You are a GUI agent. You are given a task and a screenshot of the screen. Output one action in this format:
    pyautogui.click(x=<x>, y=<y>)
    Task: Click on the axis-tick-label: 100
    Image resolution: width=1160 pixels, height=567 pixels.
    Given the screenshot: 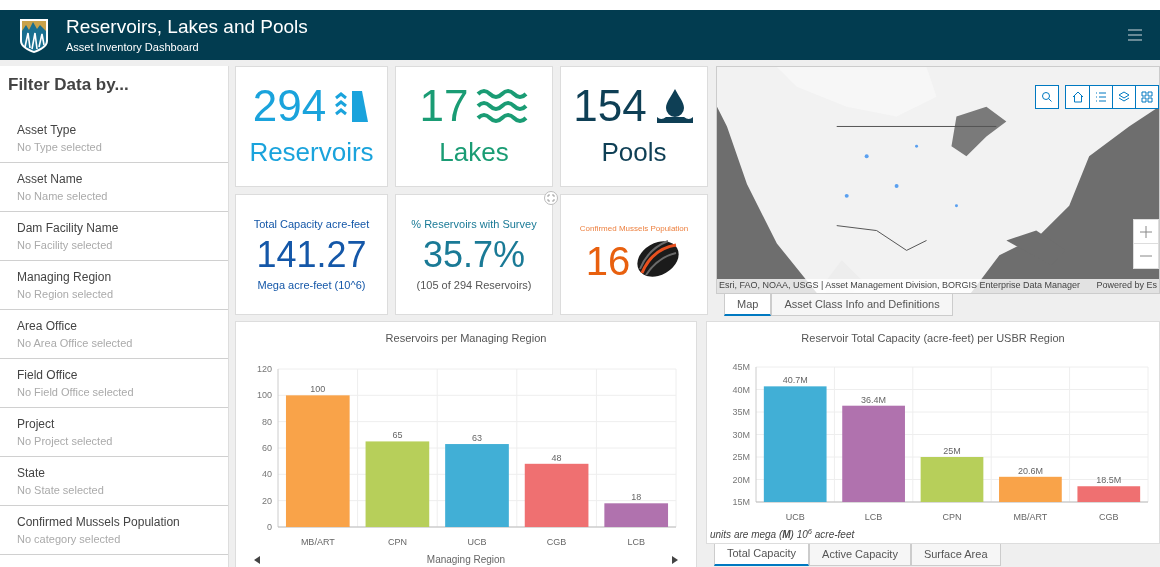 What is the action you would take?
    pyautogui.click(x=264, y=394)
    